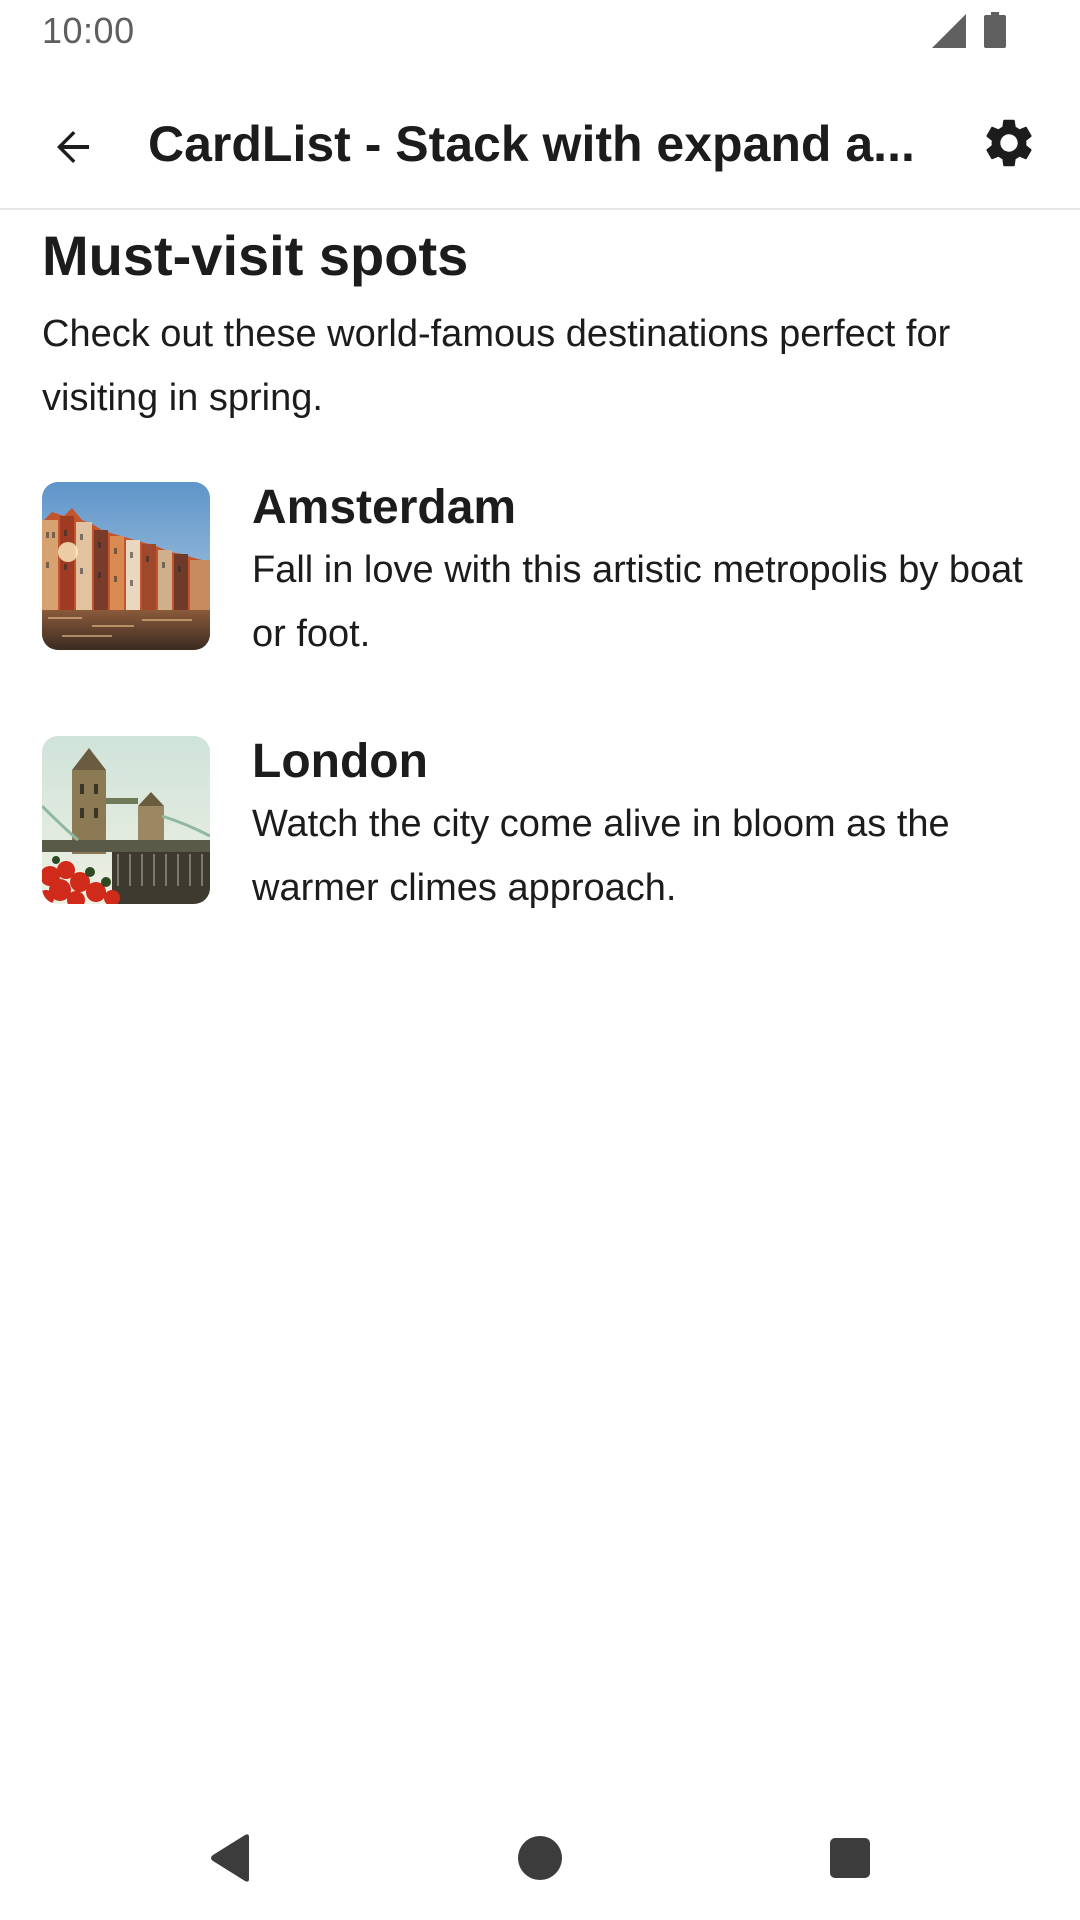 This screenshot has height=1920, width=1080. I want to click on nav-home-button, so click(540, 1860).